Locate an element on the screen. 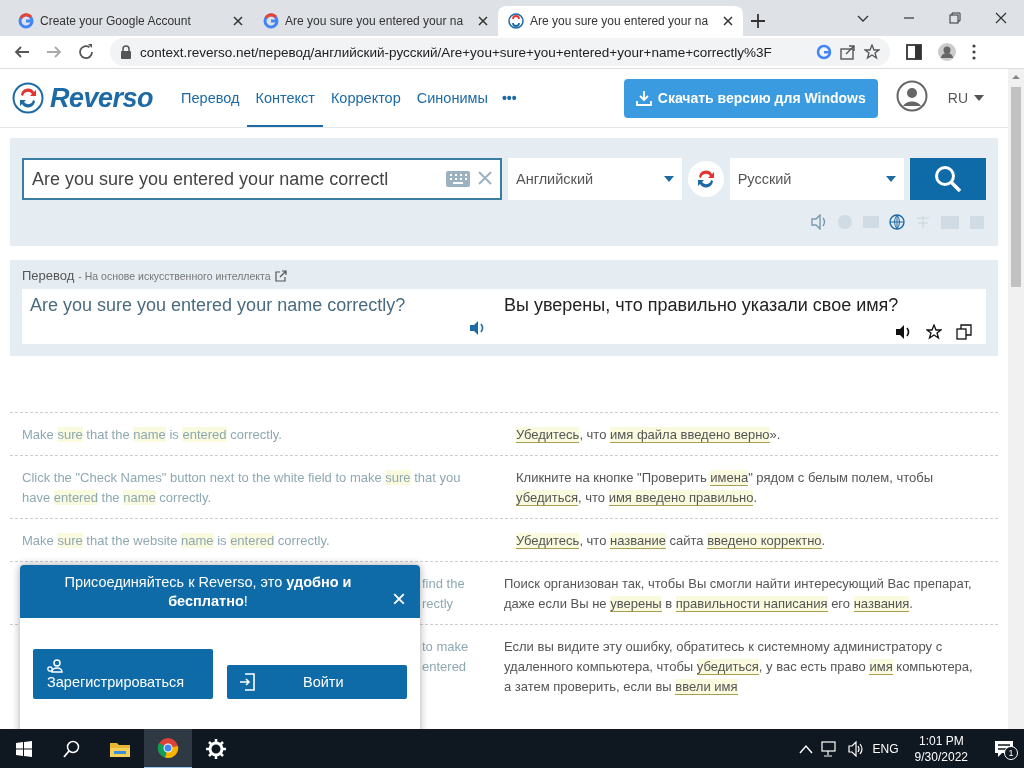  clock: 1:01 PM 9/30/2022 is located at coordinates (941, 749).